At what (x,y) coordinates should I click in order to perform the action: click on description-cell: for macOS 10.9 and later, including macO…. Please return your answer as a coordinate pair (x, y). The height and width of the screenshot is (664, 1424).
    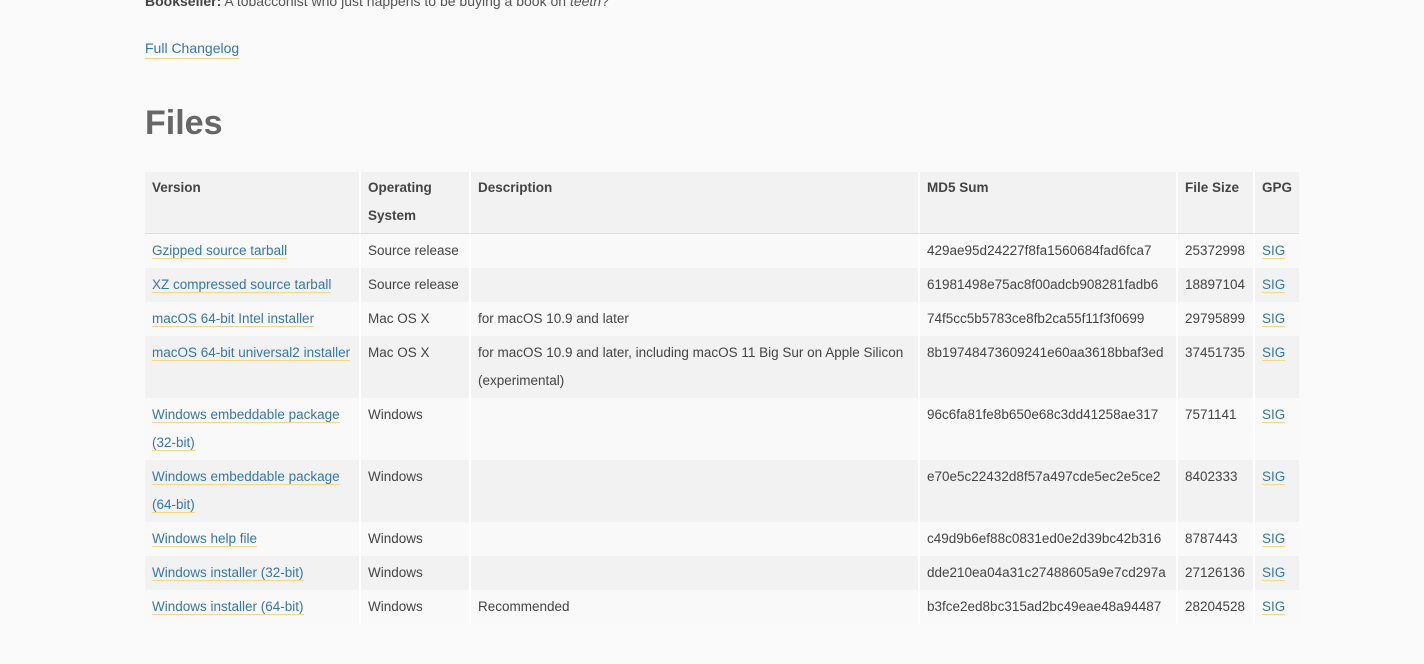
    Looking at the image, I should click on (695, 367).